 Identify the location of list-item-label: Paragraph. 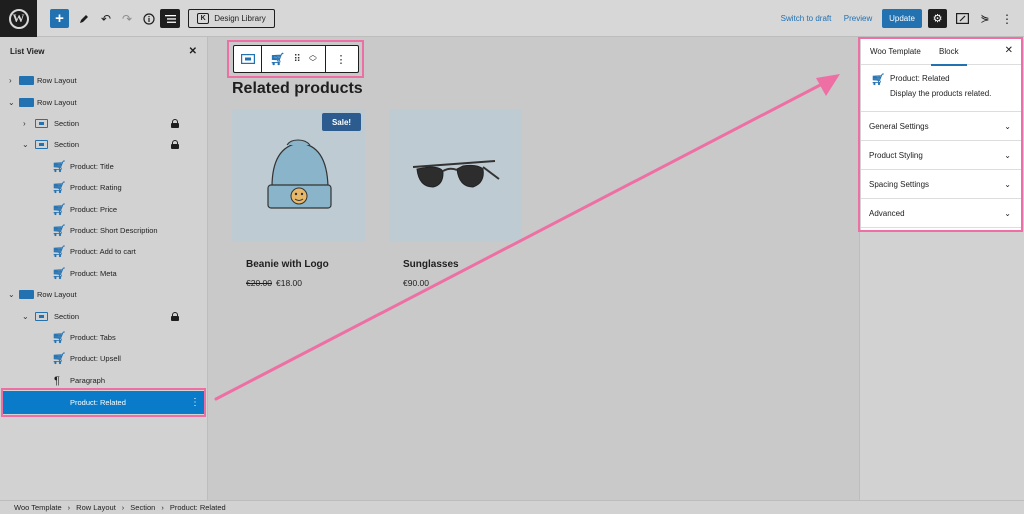
(88, 380).